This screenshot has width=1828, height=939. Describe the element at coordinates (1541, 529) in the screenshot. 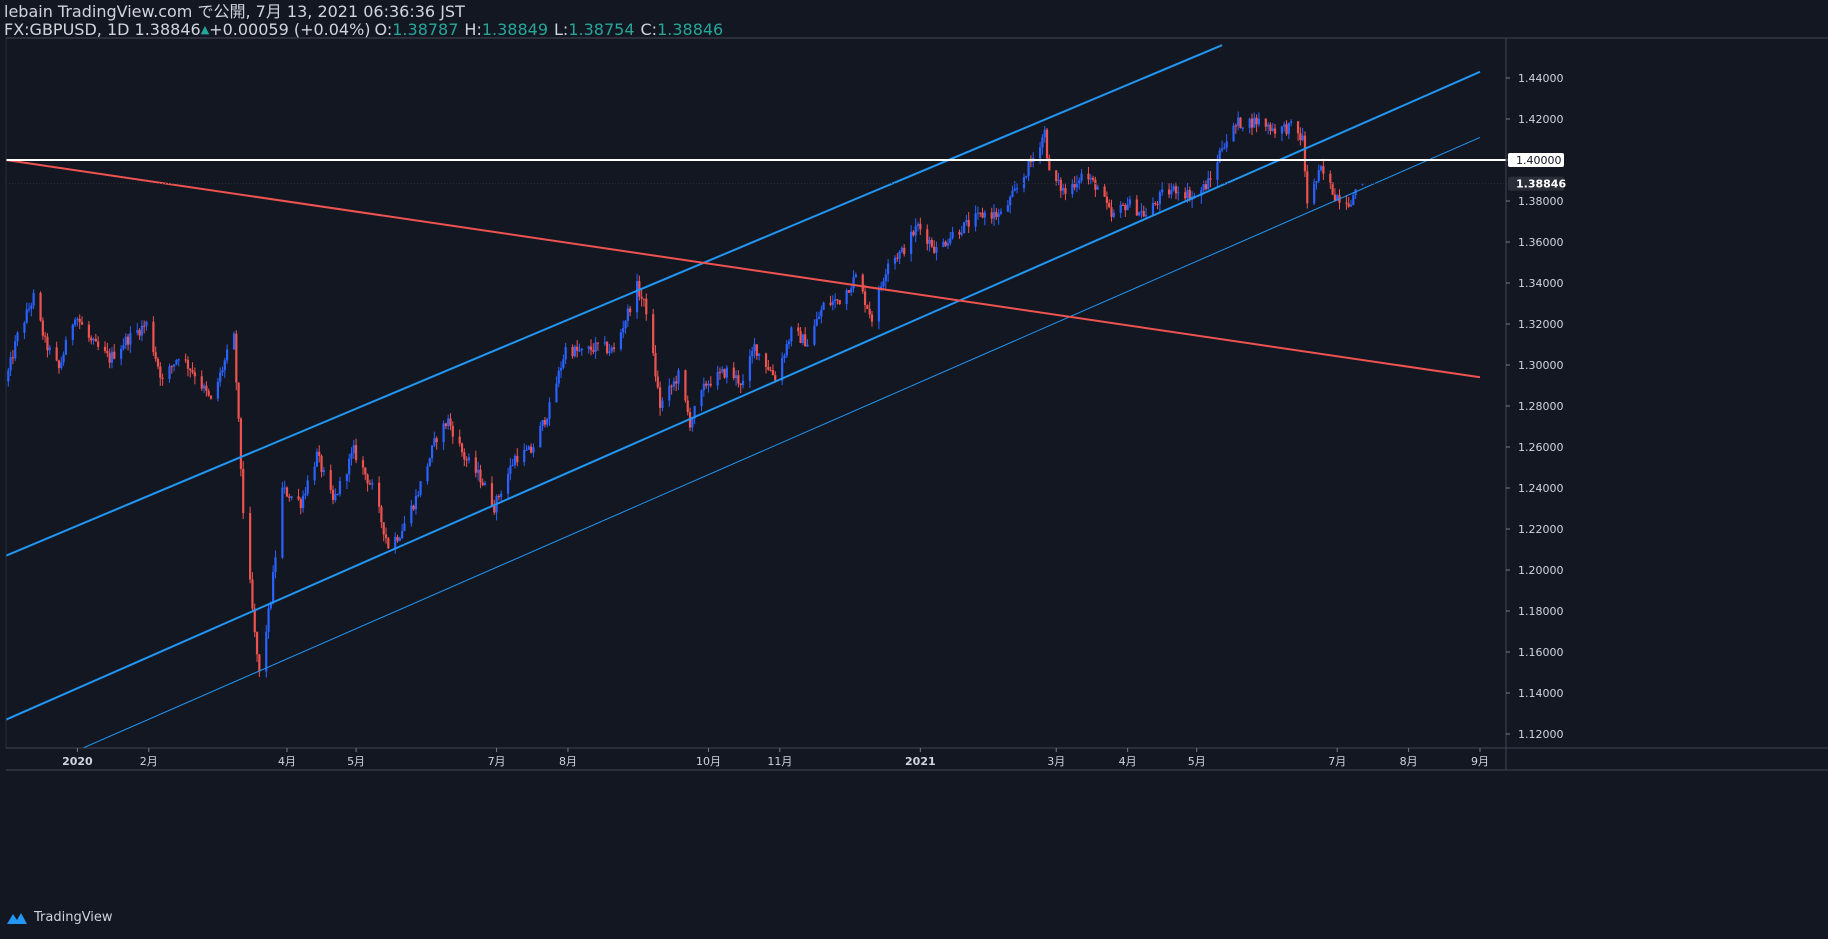

I see `y-tick-label: 1.22000` at that location.